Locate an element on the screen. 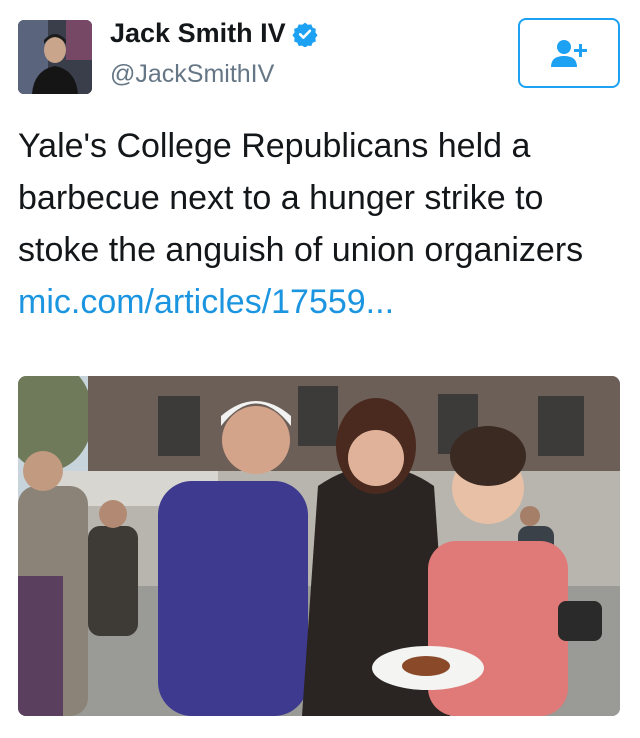  verified-badge-icon is located at coordinates (305, 34).